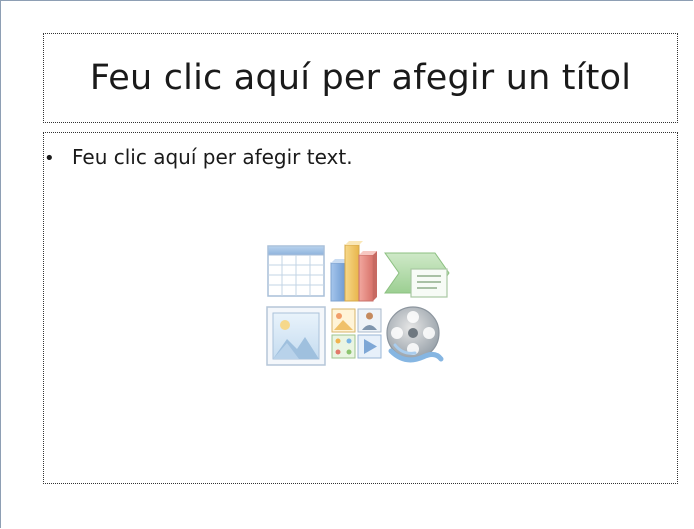  Describe the element at coordinates (415, 334) in the screenshot. I see `insert-media-icon` at that location.